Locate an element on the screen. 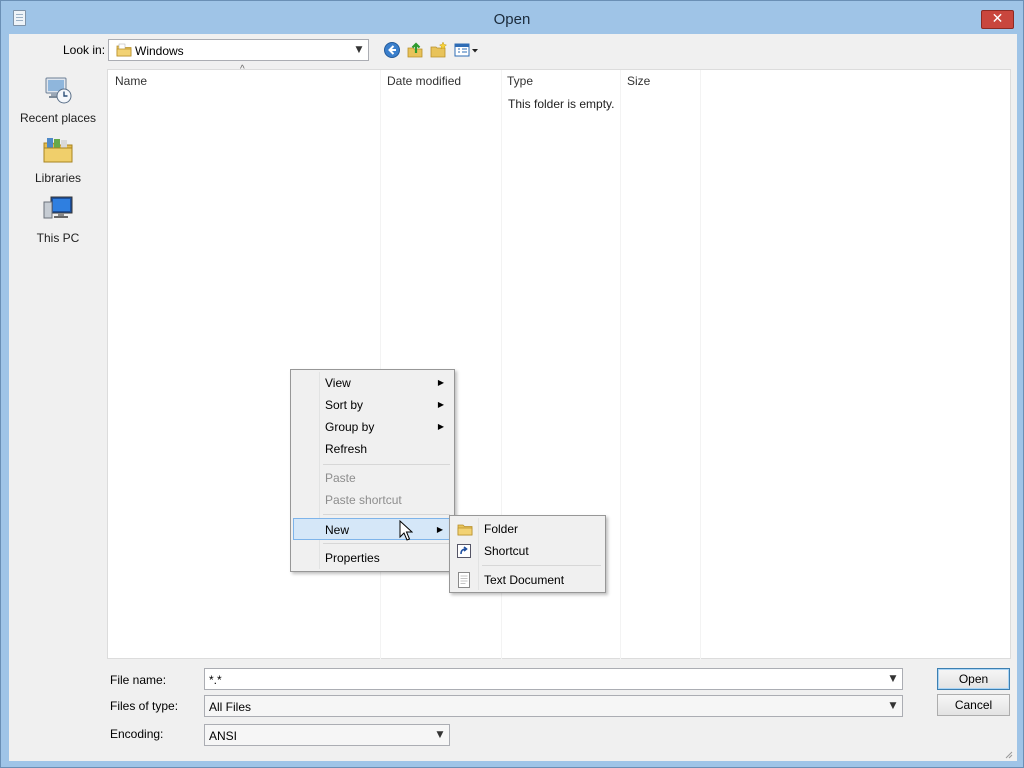  close-button: ✕ is located at coordinates (997, 19).